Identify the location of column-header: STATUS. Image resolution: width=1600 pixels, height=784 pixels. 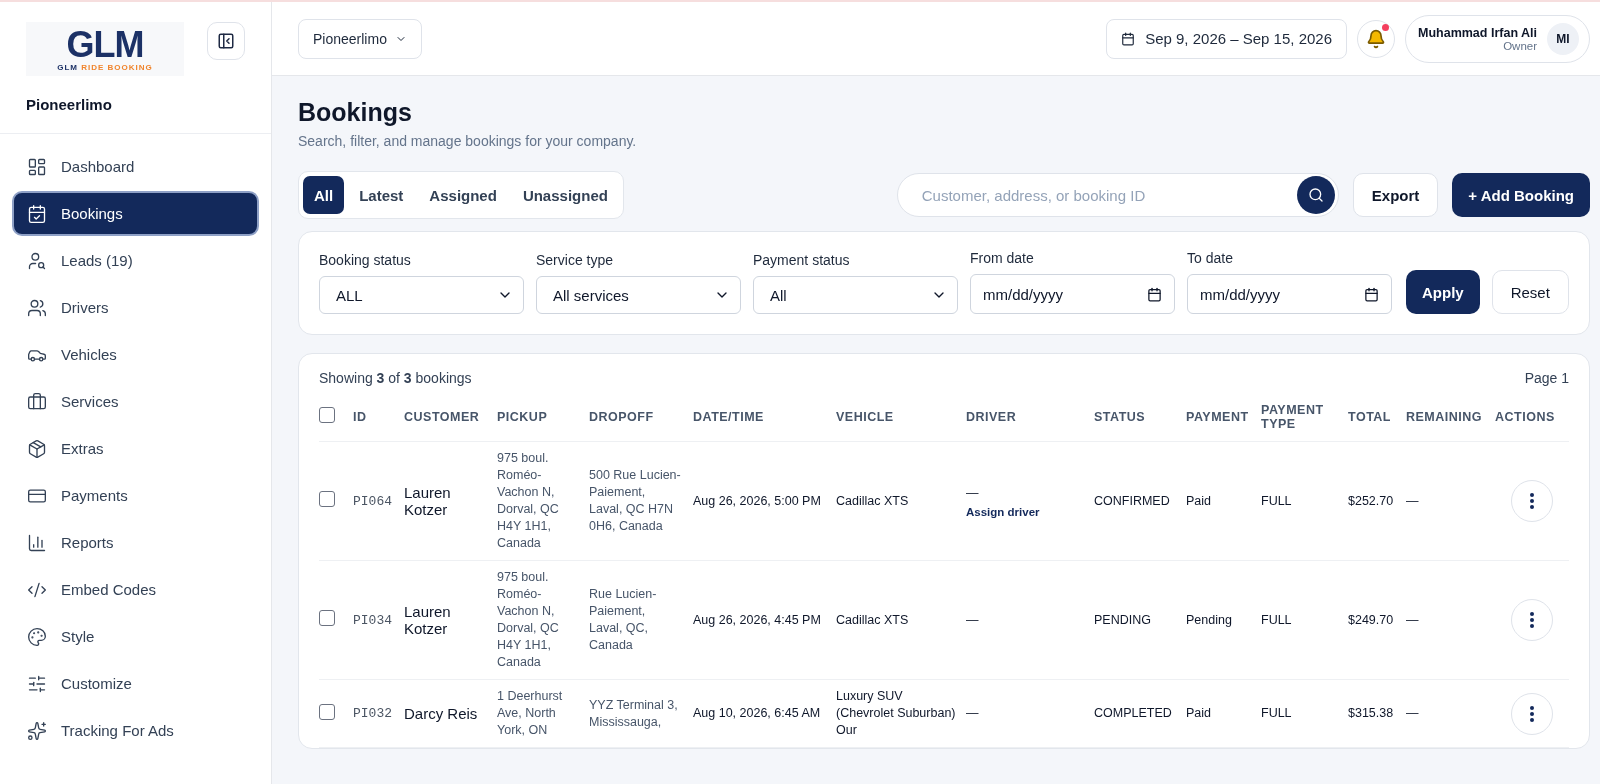
(1120, 416).